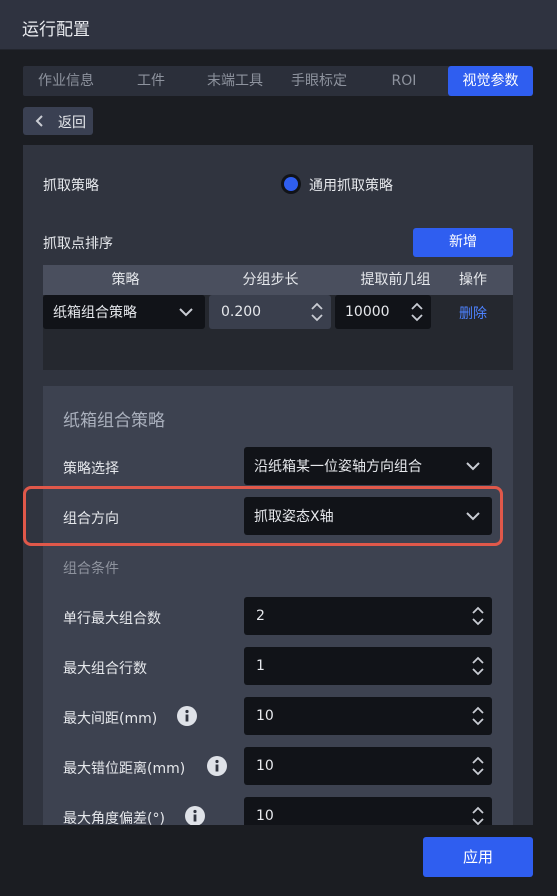 The width and height of the screenshot is (557, 896). Describe the element at coordinates (125, 280) in the screenshot. I see `col-header-strategy: 策略` at that location.